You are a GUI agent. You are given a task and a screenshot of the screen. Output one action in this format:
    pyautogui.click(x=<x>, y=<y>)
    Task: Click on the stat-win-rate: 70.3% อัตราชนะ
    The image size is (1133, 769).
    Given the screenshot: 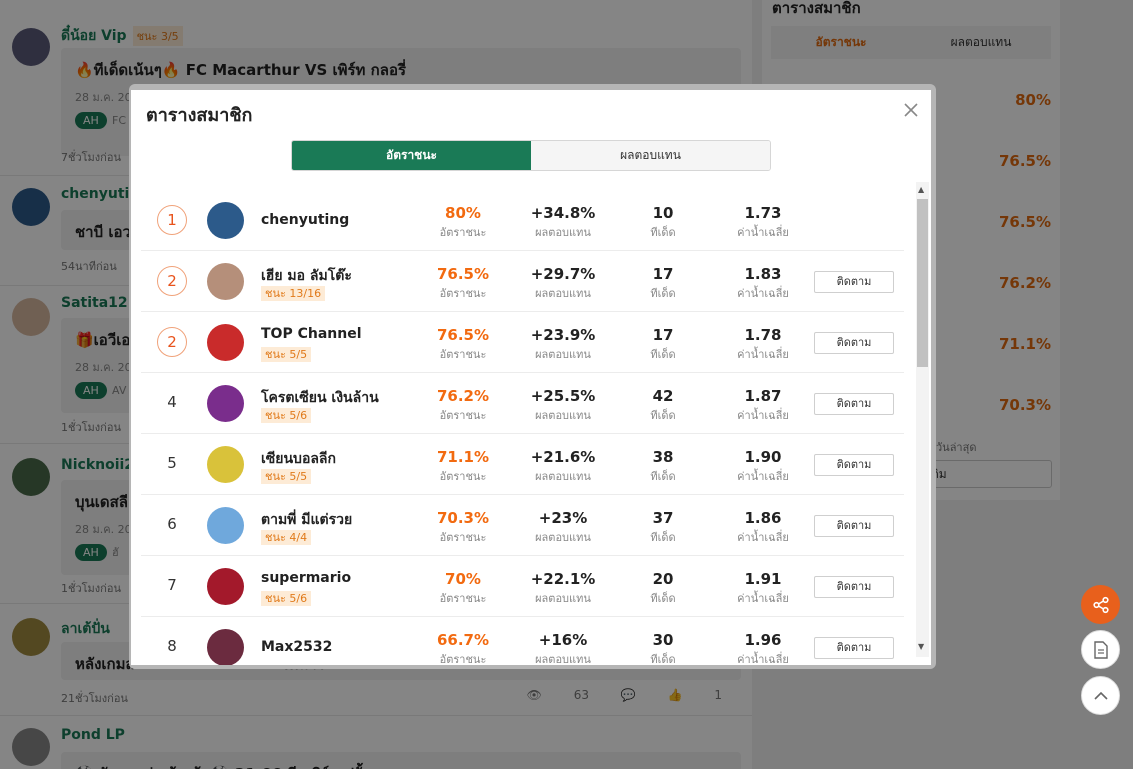 What is the action you would take?
    pyautogui.click(x=463, y=527)
    